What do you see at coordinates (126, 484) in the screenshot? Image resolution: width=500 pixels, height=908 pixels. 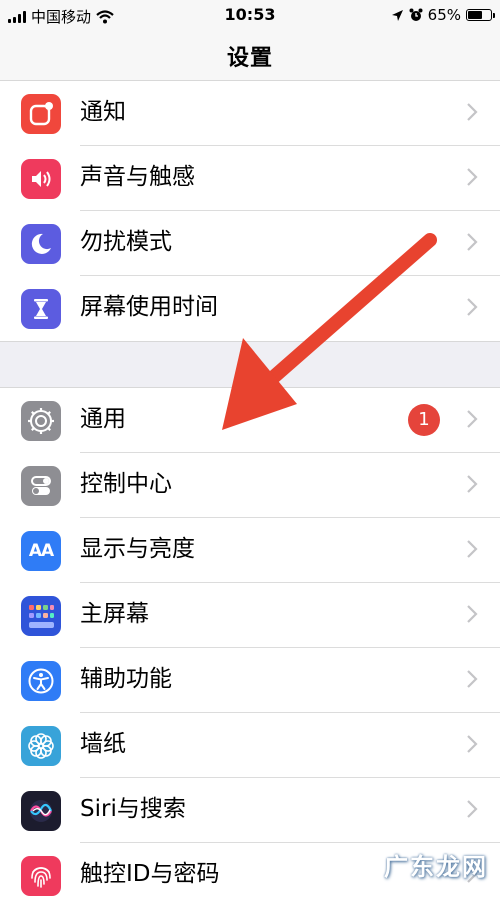 I see `row-label: 控制中心` at bounding box center [126, 484].